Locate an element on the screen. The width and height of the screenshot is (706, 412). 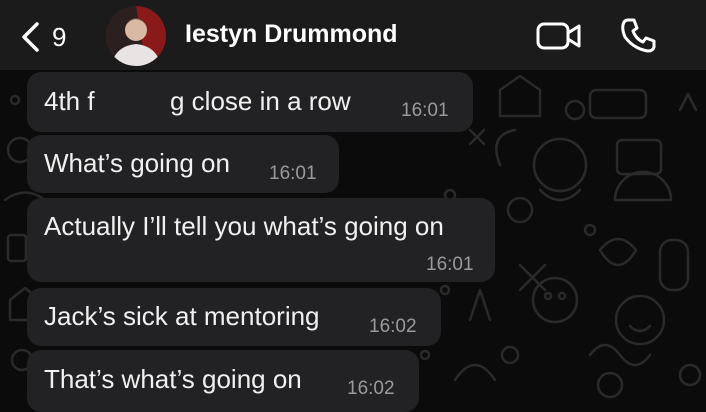
phone-icon is located at coordinates (638, 35).